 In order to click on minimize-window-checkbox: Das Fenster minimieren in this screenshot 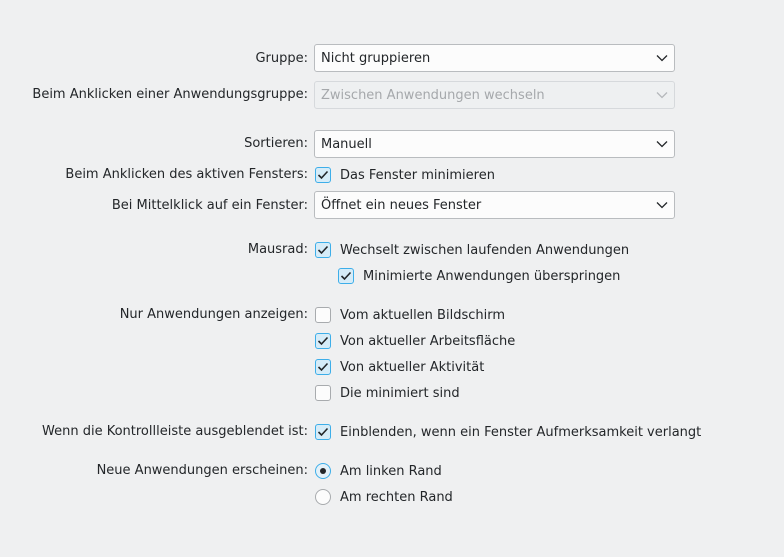, I will do `click(405, 175)`.